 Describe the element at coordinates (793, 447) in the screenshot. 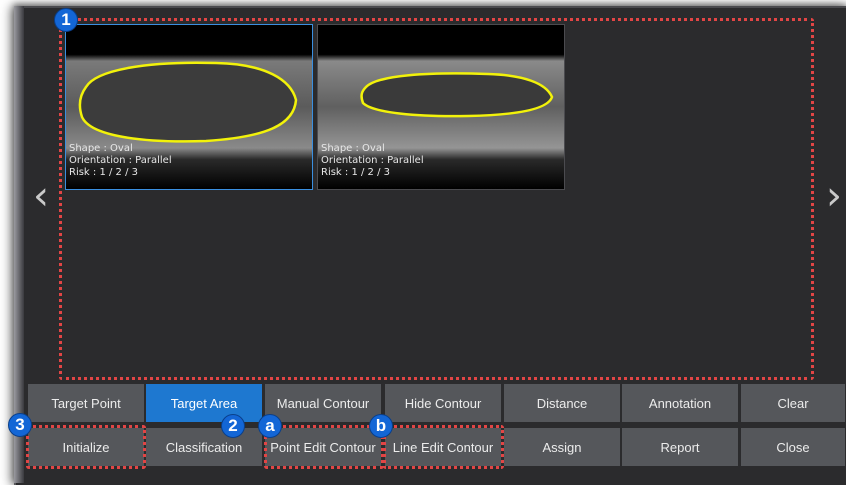

I see `close-button: Close` at that location.